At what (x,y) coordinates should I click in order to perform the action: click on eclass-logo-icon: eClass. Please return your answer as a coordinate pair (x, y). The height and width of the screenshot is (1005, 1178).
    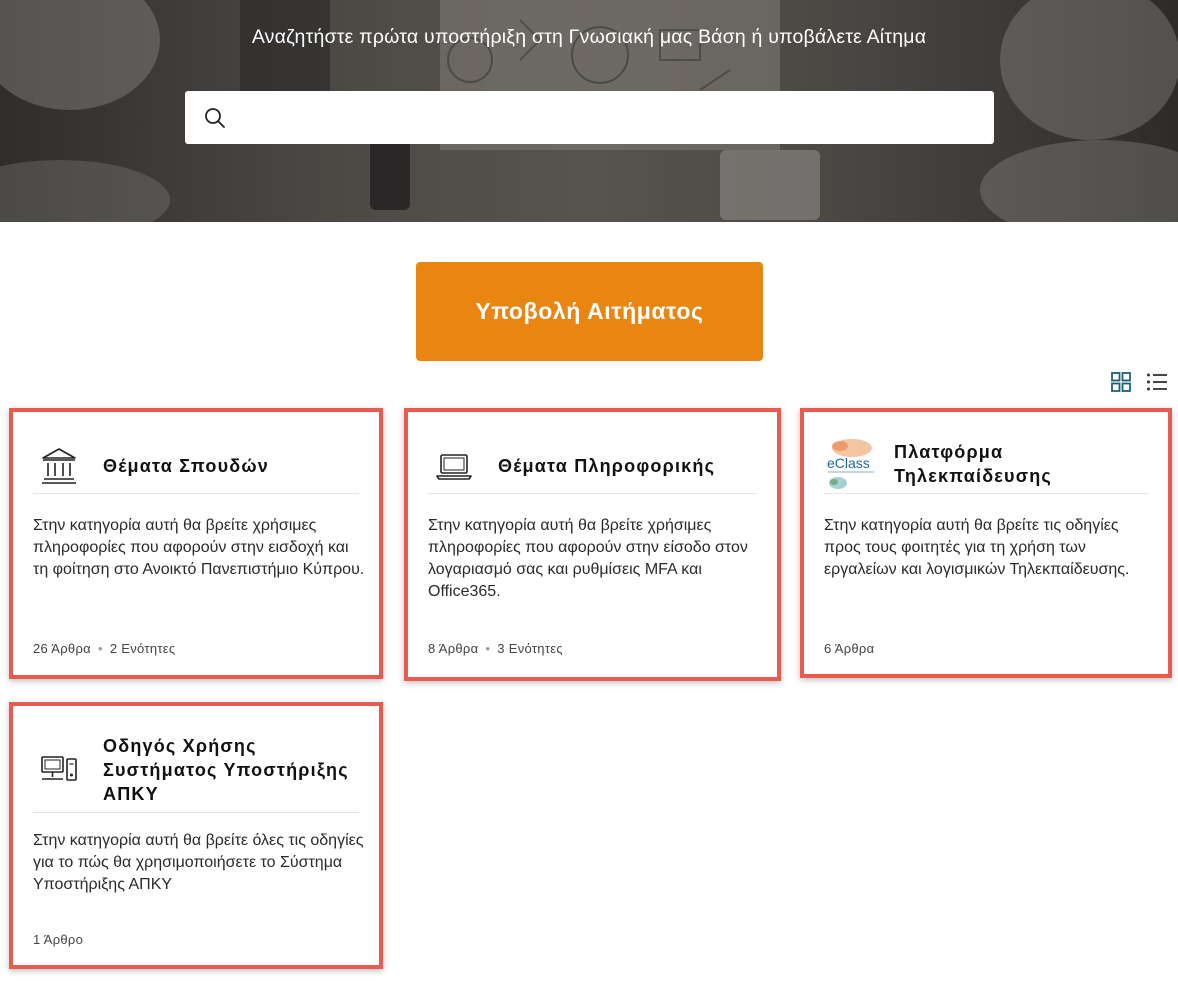
    Looking at the image, I should click on (850, 464).